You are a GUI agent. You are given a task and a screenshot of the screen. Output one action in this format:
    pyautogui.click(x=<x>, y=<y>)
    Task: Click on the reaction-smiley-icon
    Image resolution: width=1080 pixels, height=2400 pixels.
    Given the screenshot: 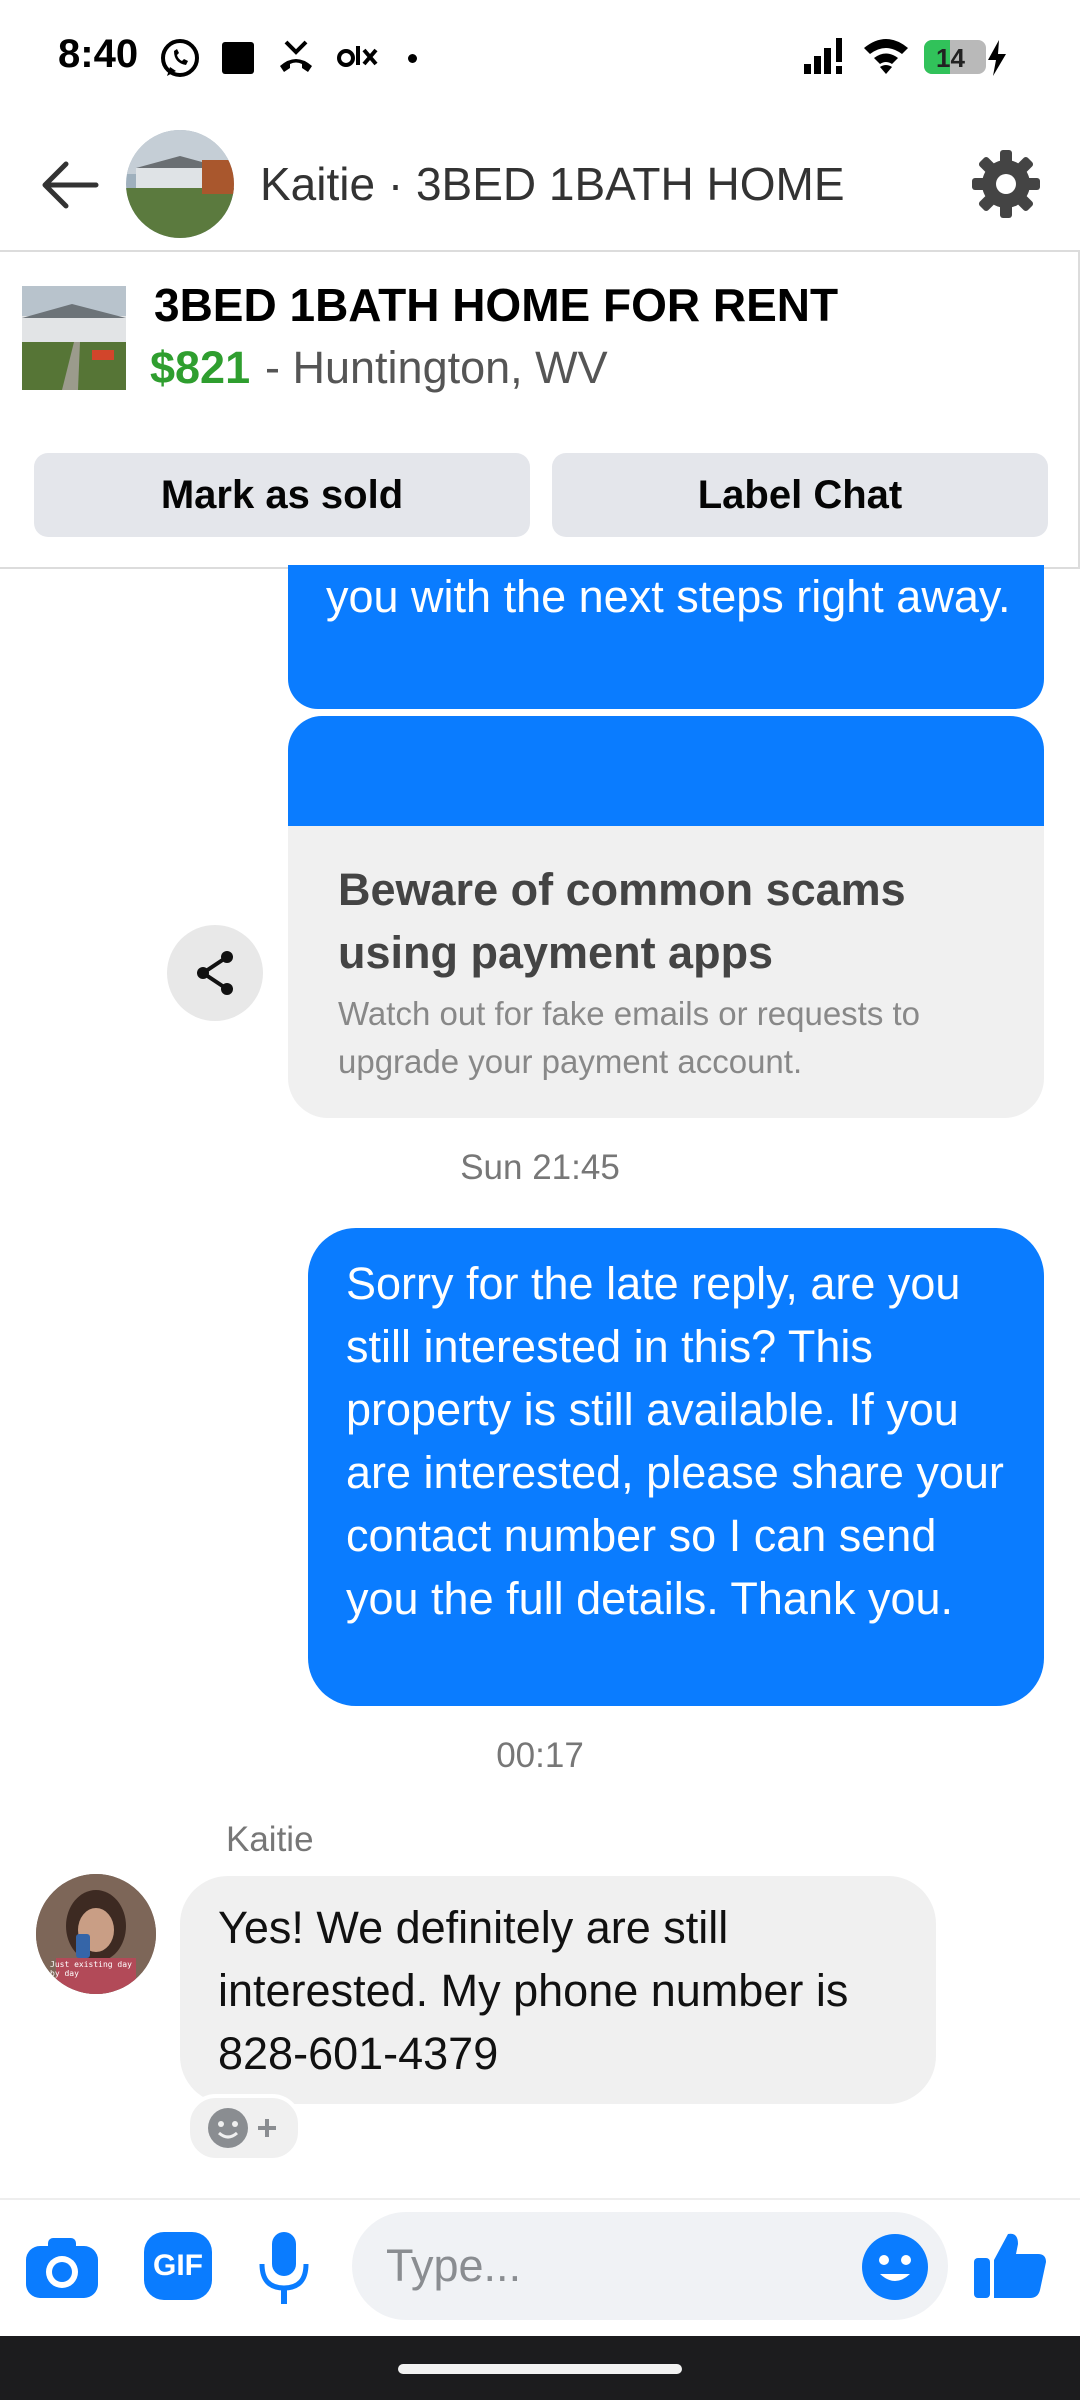 What is the action you would take?
    pyautogui.click(x=242, y=2128)
    